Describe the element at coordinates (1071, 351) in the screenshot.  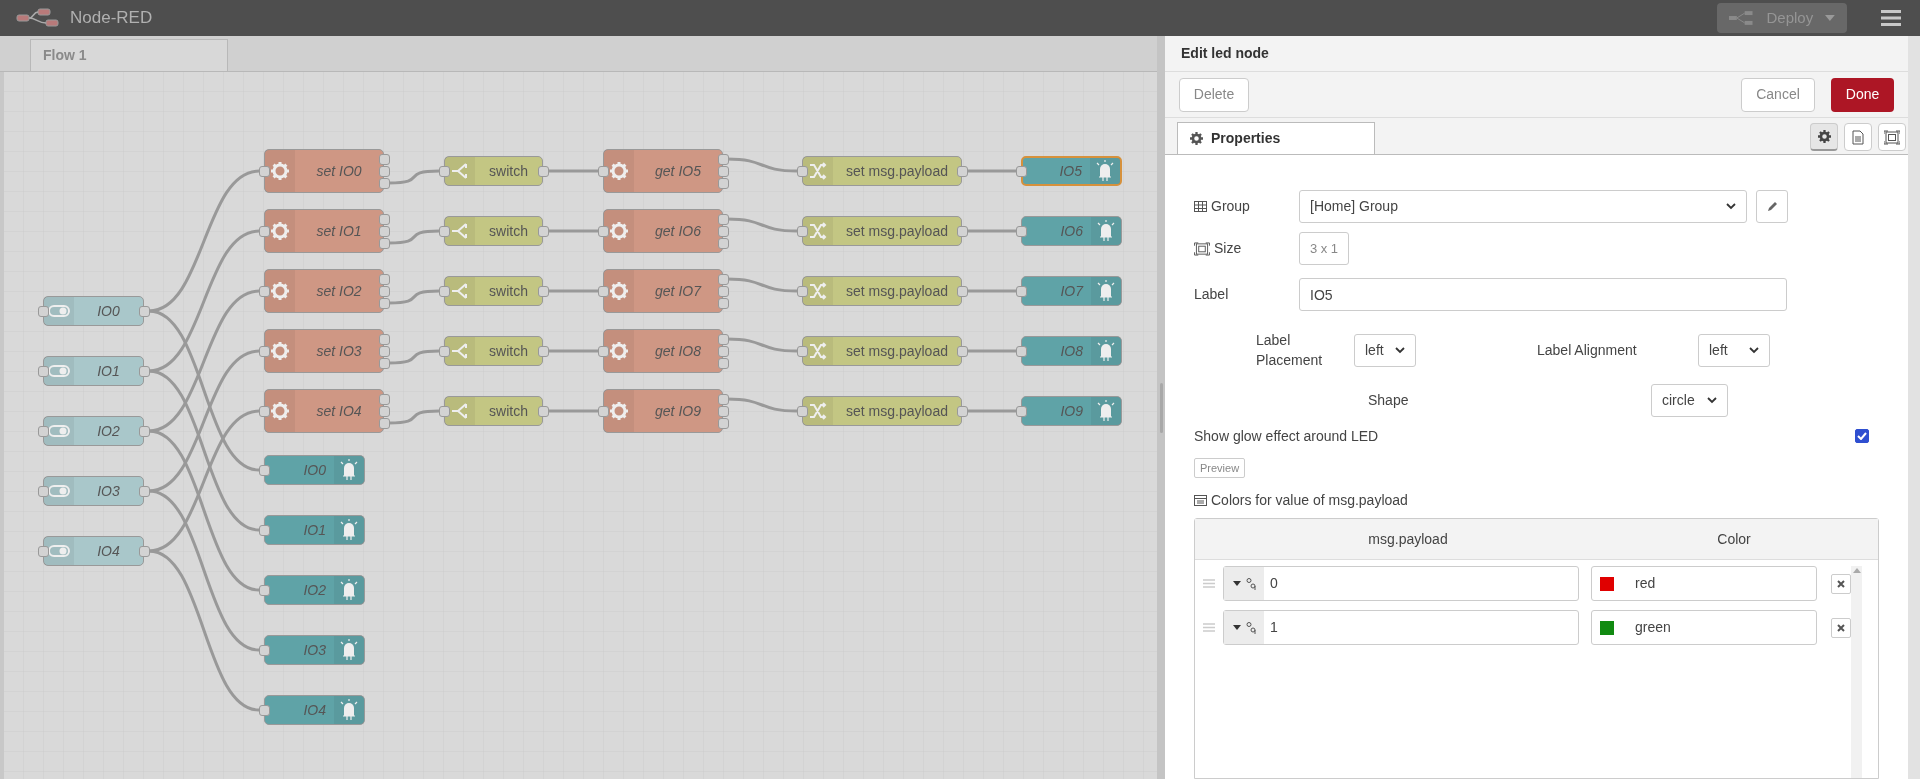
I see `led-node: IO8` at that location.